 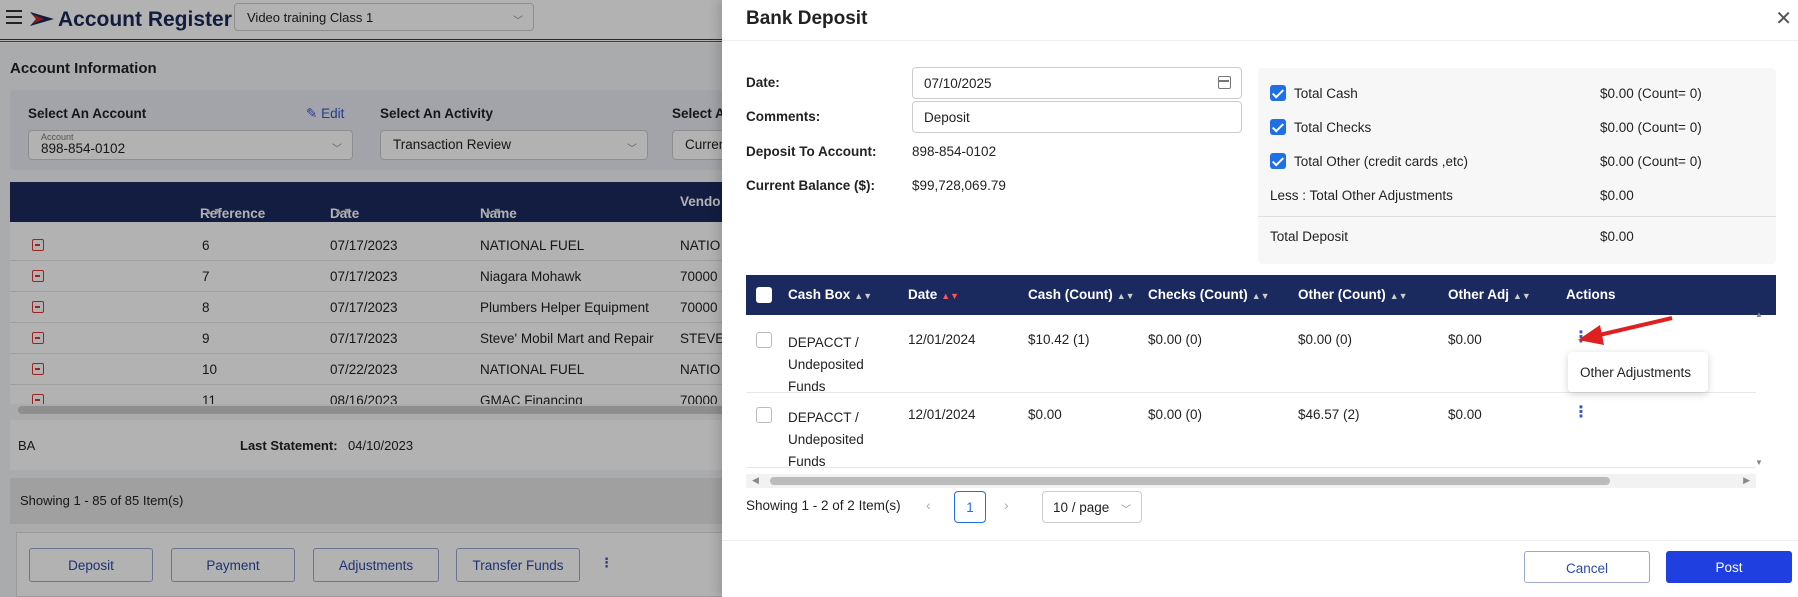 I want to click on total-checks-row: Total Checks $0.00 (Count= 0), so click(x=1517, y=127).